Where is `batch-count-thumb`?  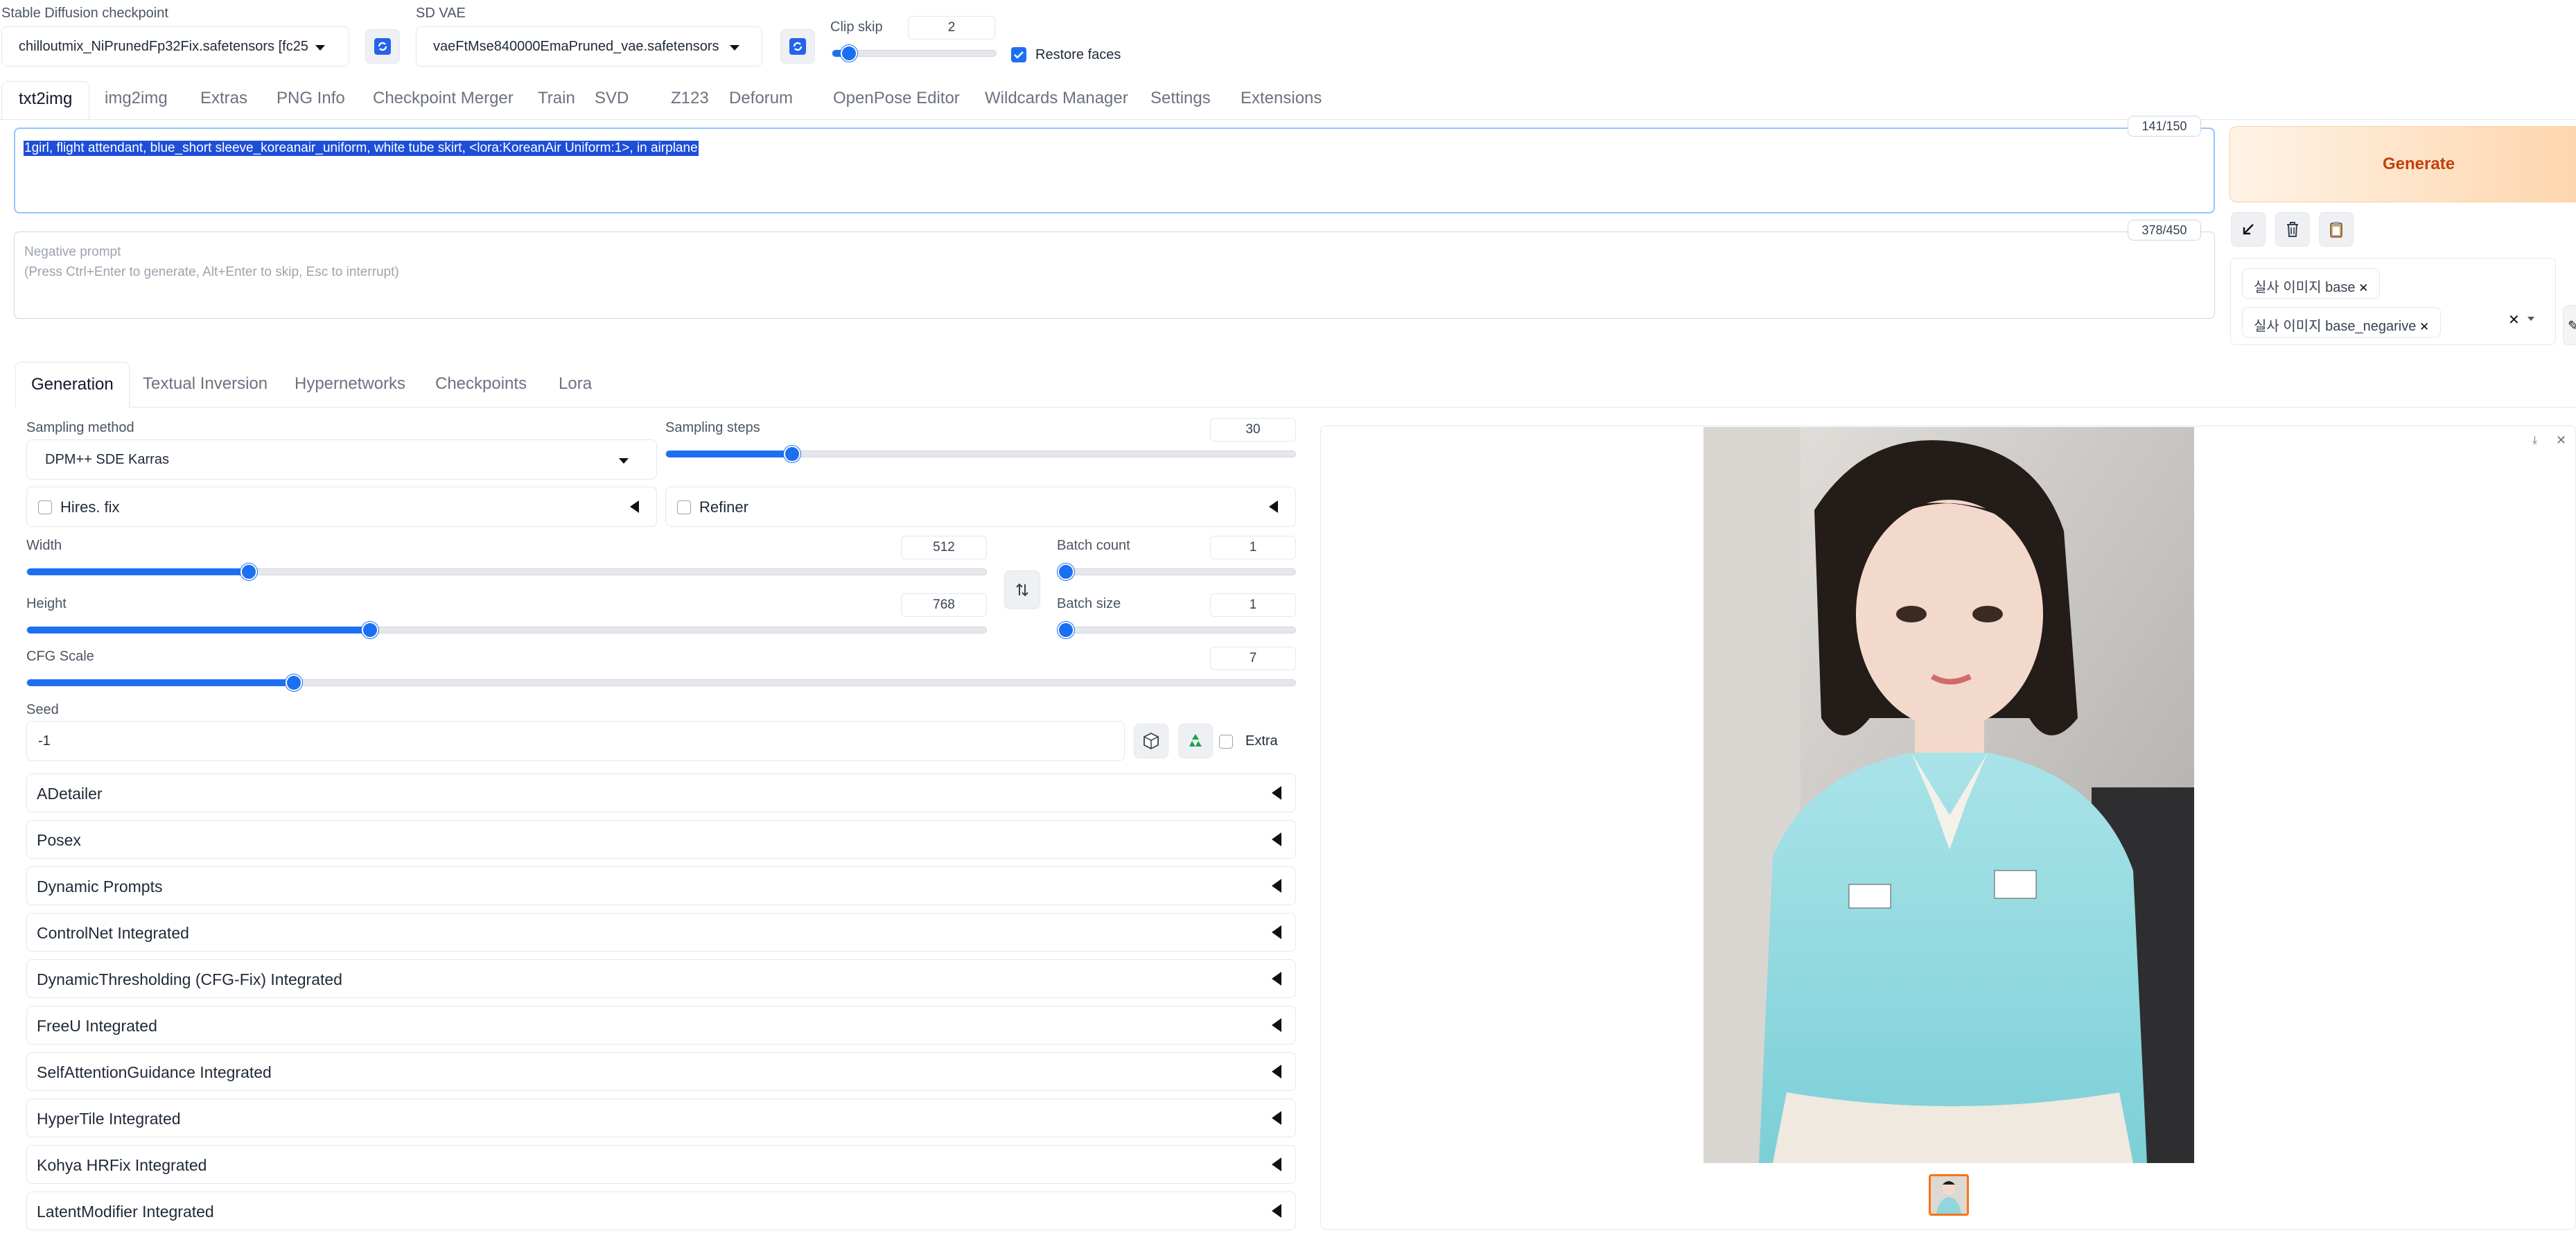
batch-count-thumb is located at coordinates (1066, 572).